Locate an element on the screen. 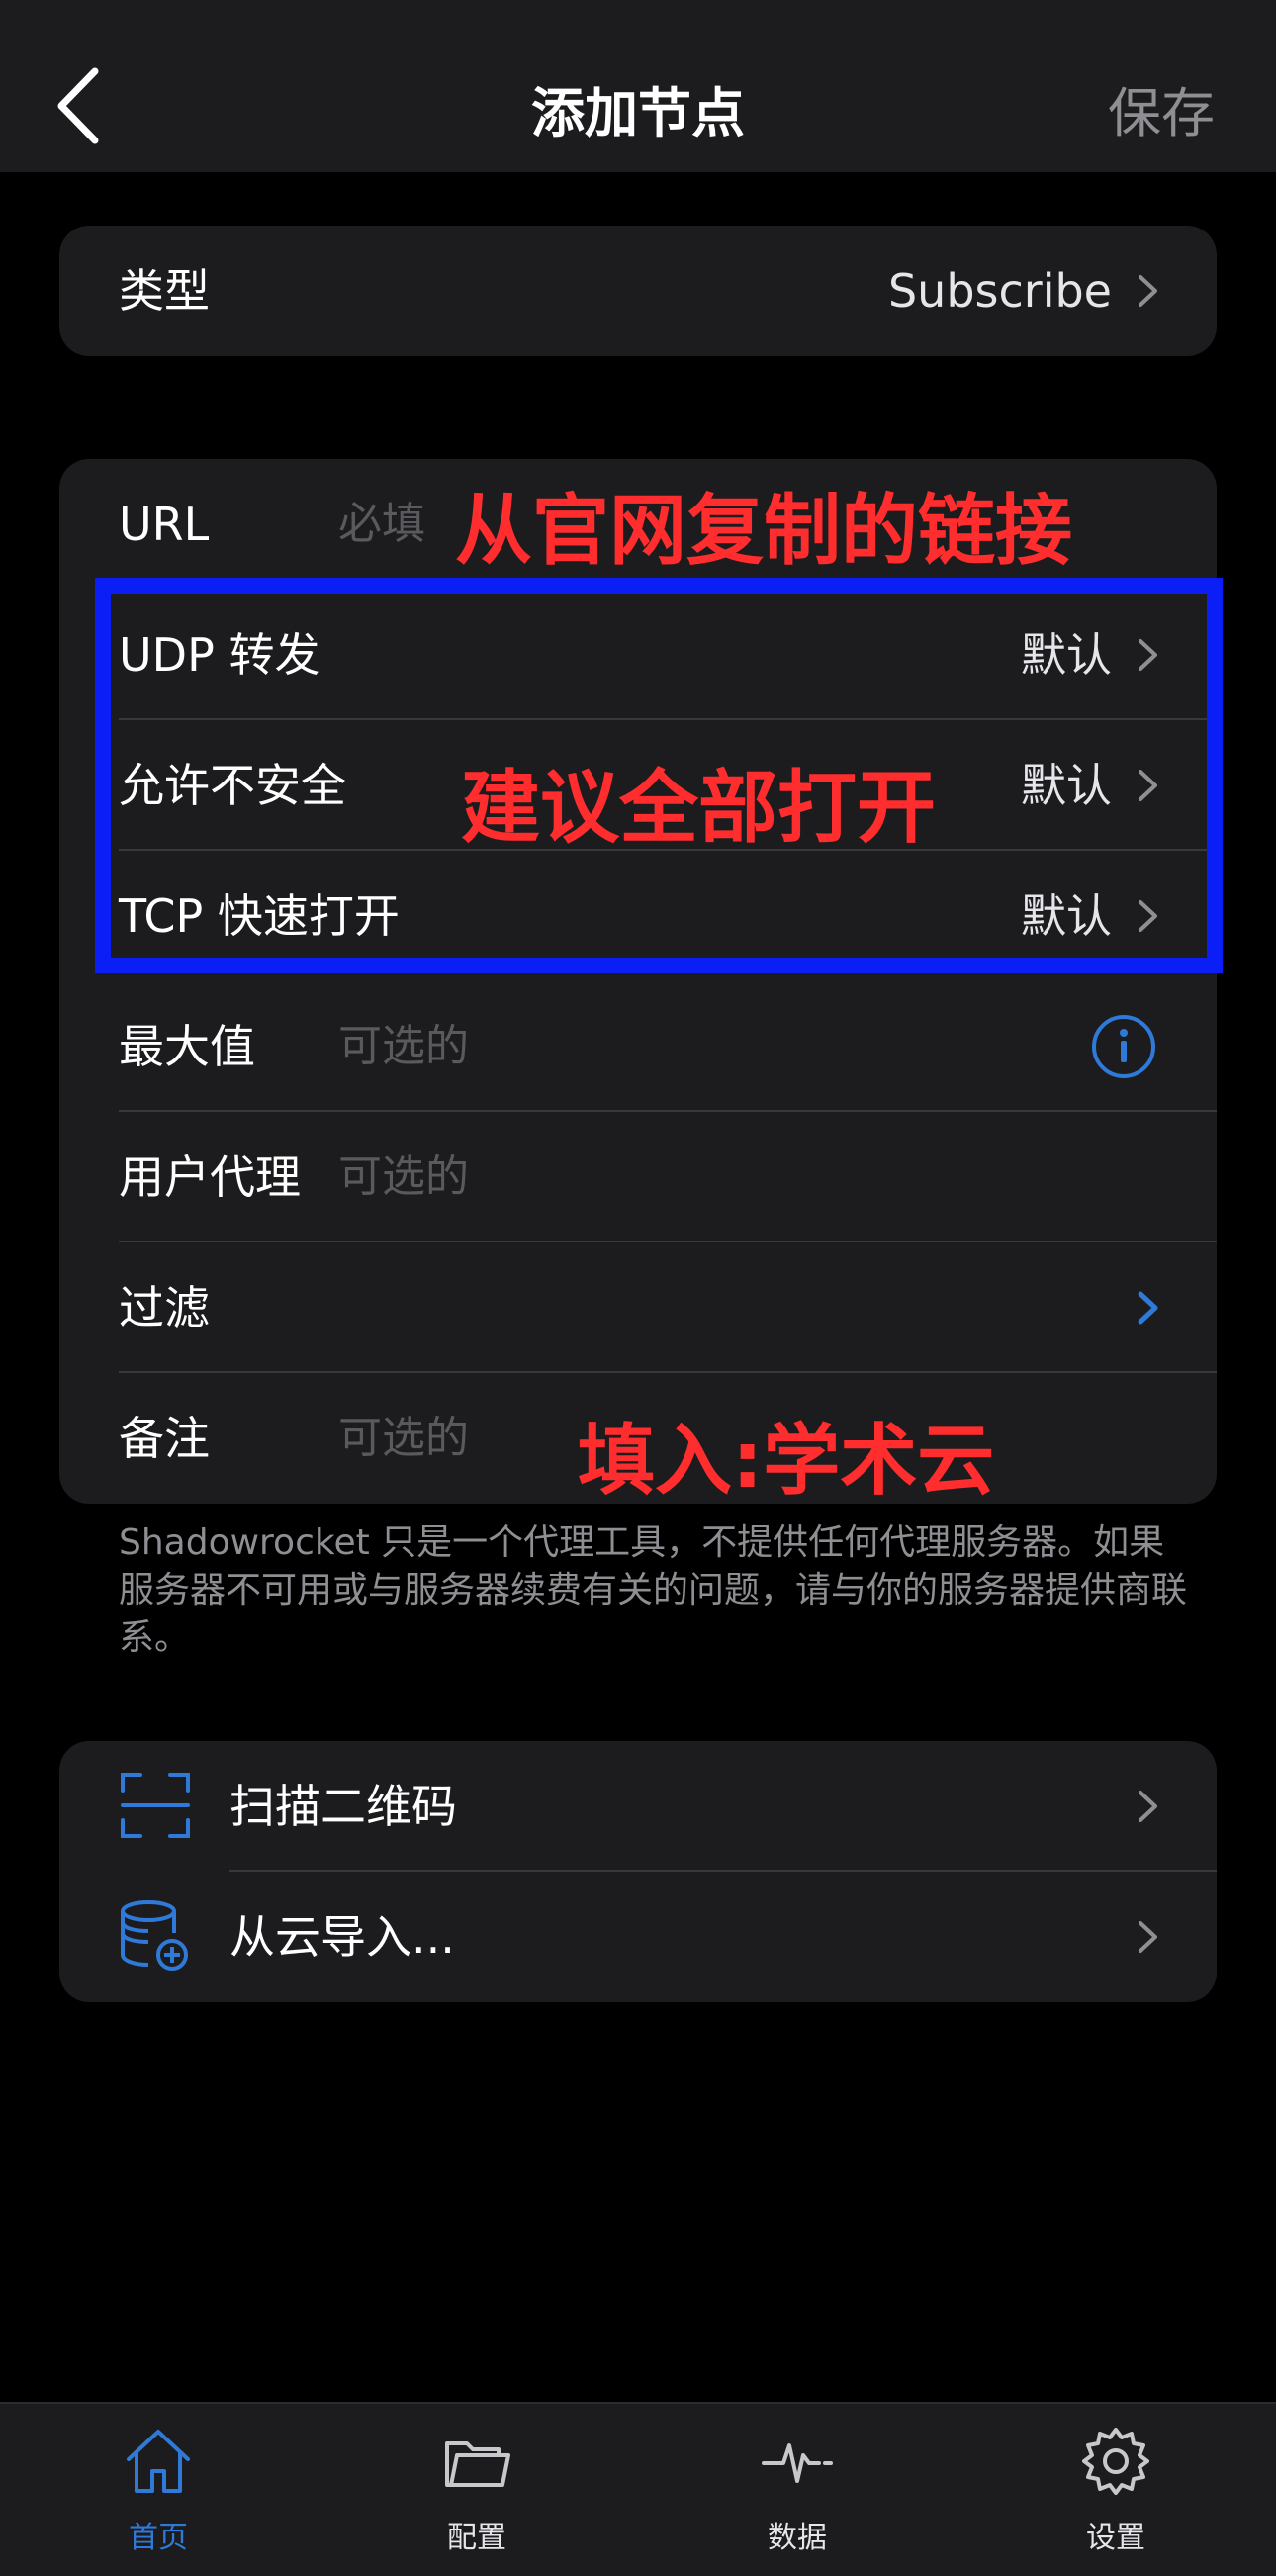  url-label: URL is located at coordinates (164, 524).